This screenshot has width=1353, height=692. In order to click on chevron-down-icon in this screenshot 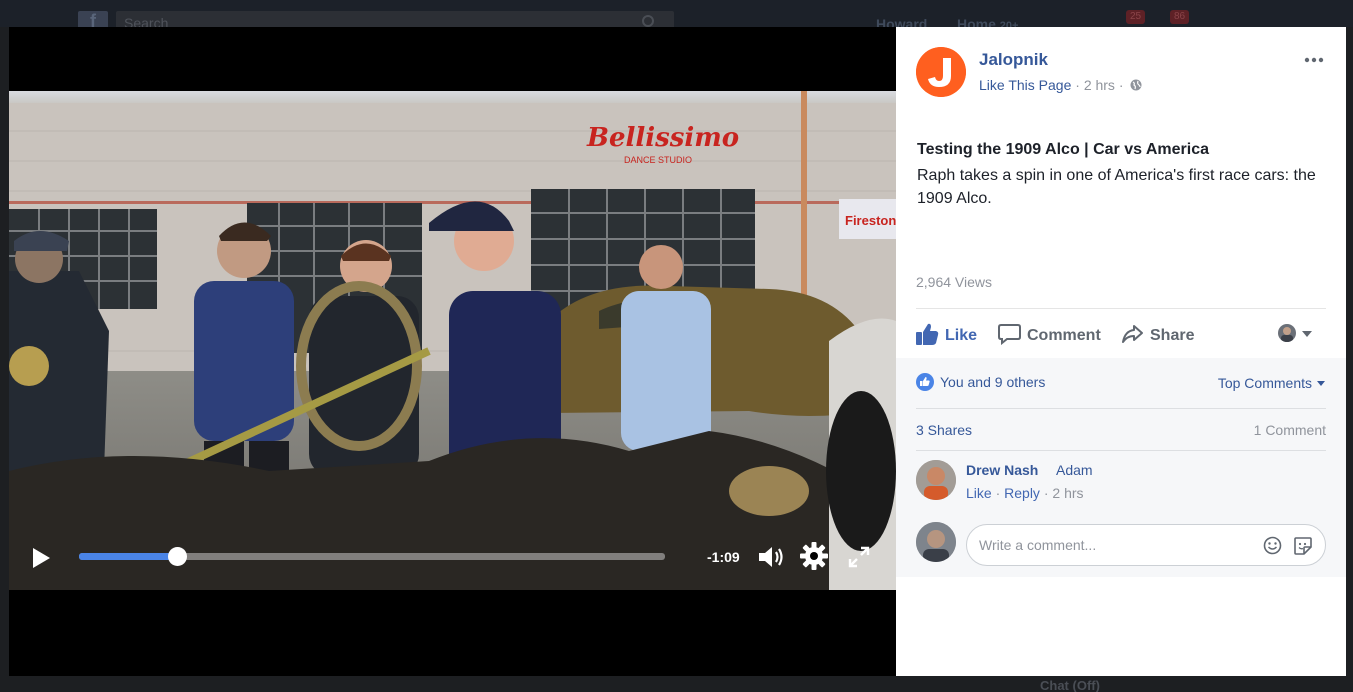, I will do `click(1307, 334)`.